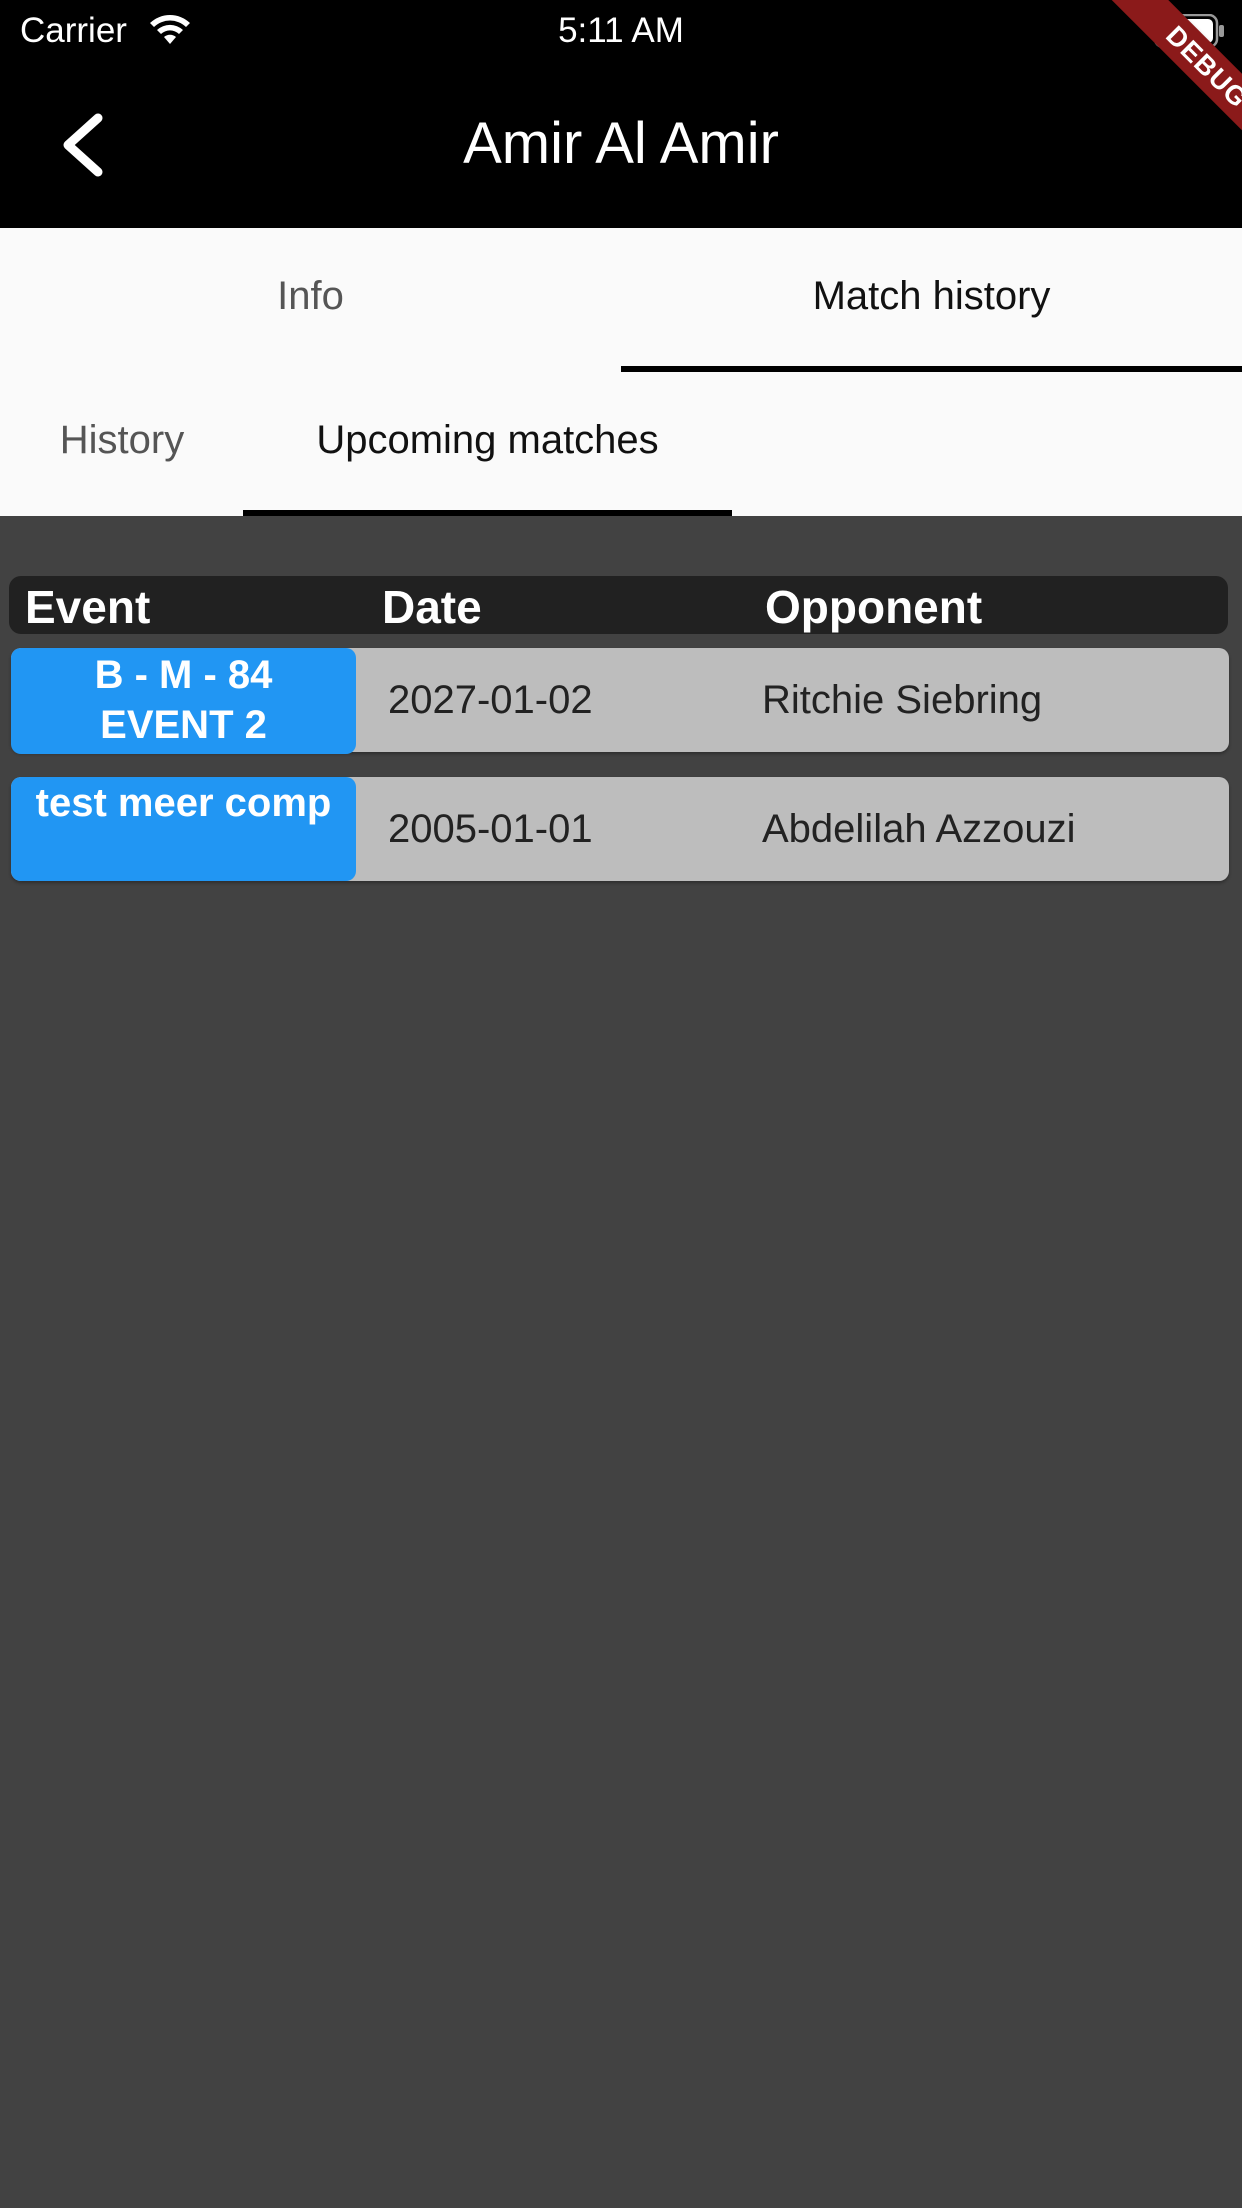 The height and width of the screenshot is (2208, 1242). I want to click on event-name: test meer comp, so click(183, 803).